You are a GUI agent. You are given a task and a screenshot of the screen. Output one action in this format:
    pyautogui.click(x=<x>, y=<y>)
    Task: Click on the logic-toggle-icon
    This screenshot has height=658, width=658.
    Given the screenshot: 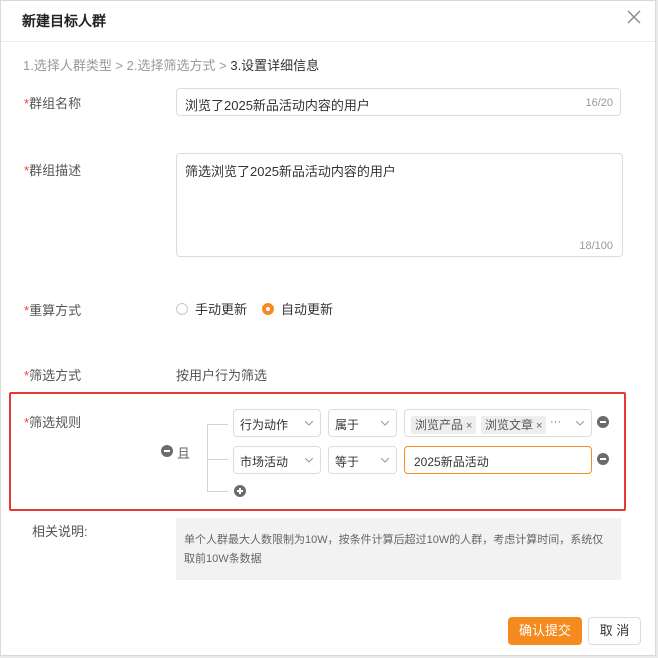 What is the action you would take?
    pyautogui.click(x=167, y=451)
    